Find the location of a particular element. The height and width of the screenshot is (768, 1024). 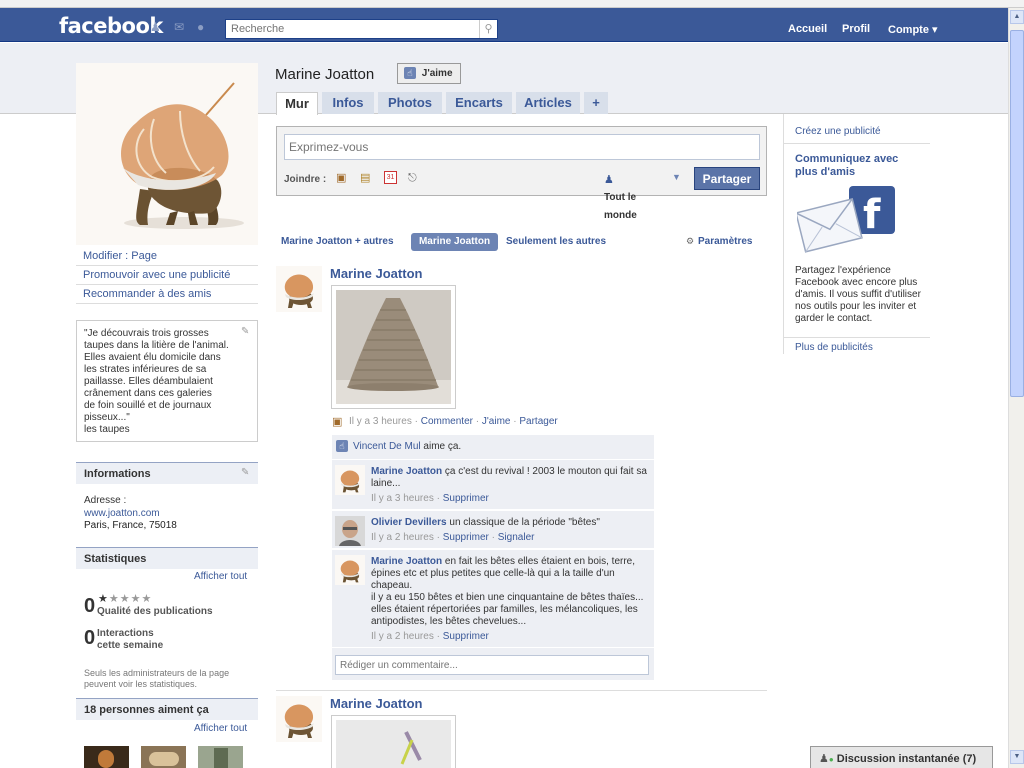

edit-page-link: Modifier : Page is located at coordinates (167, 256).